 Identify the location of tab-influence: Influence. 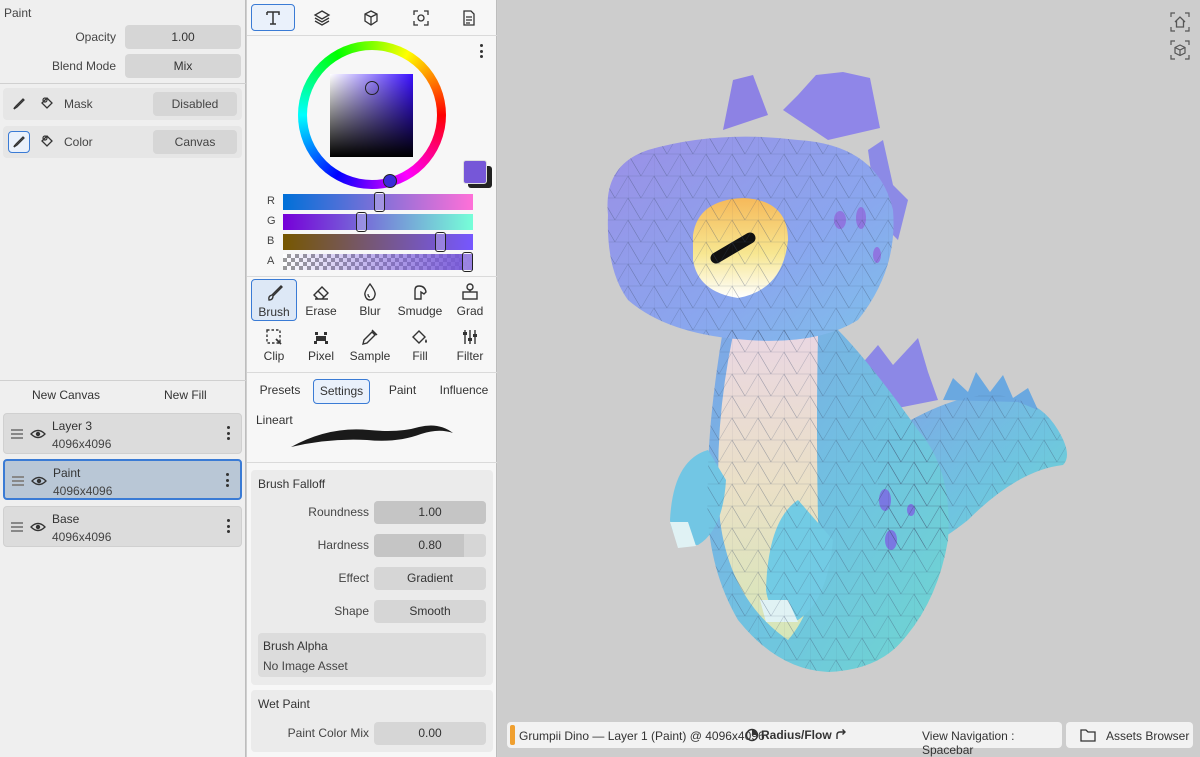
(464, 391).